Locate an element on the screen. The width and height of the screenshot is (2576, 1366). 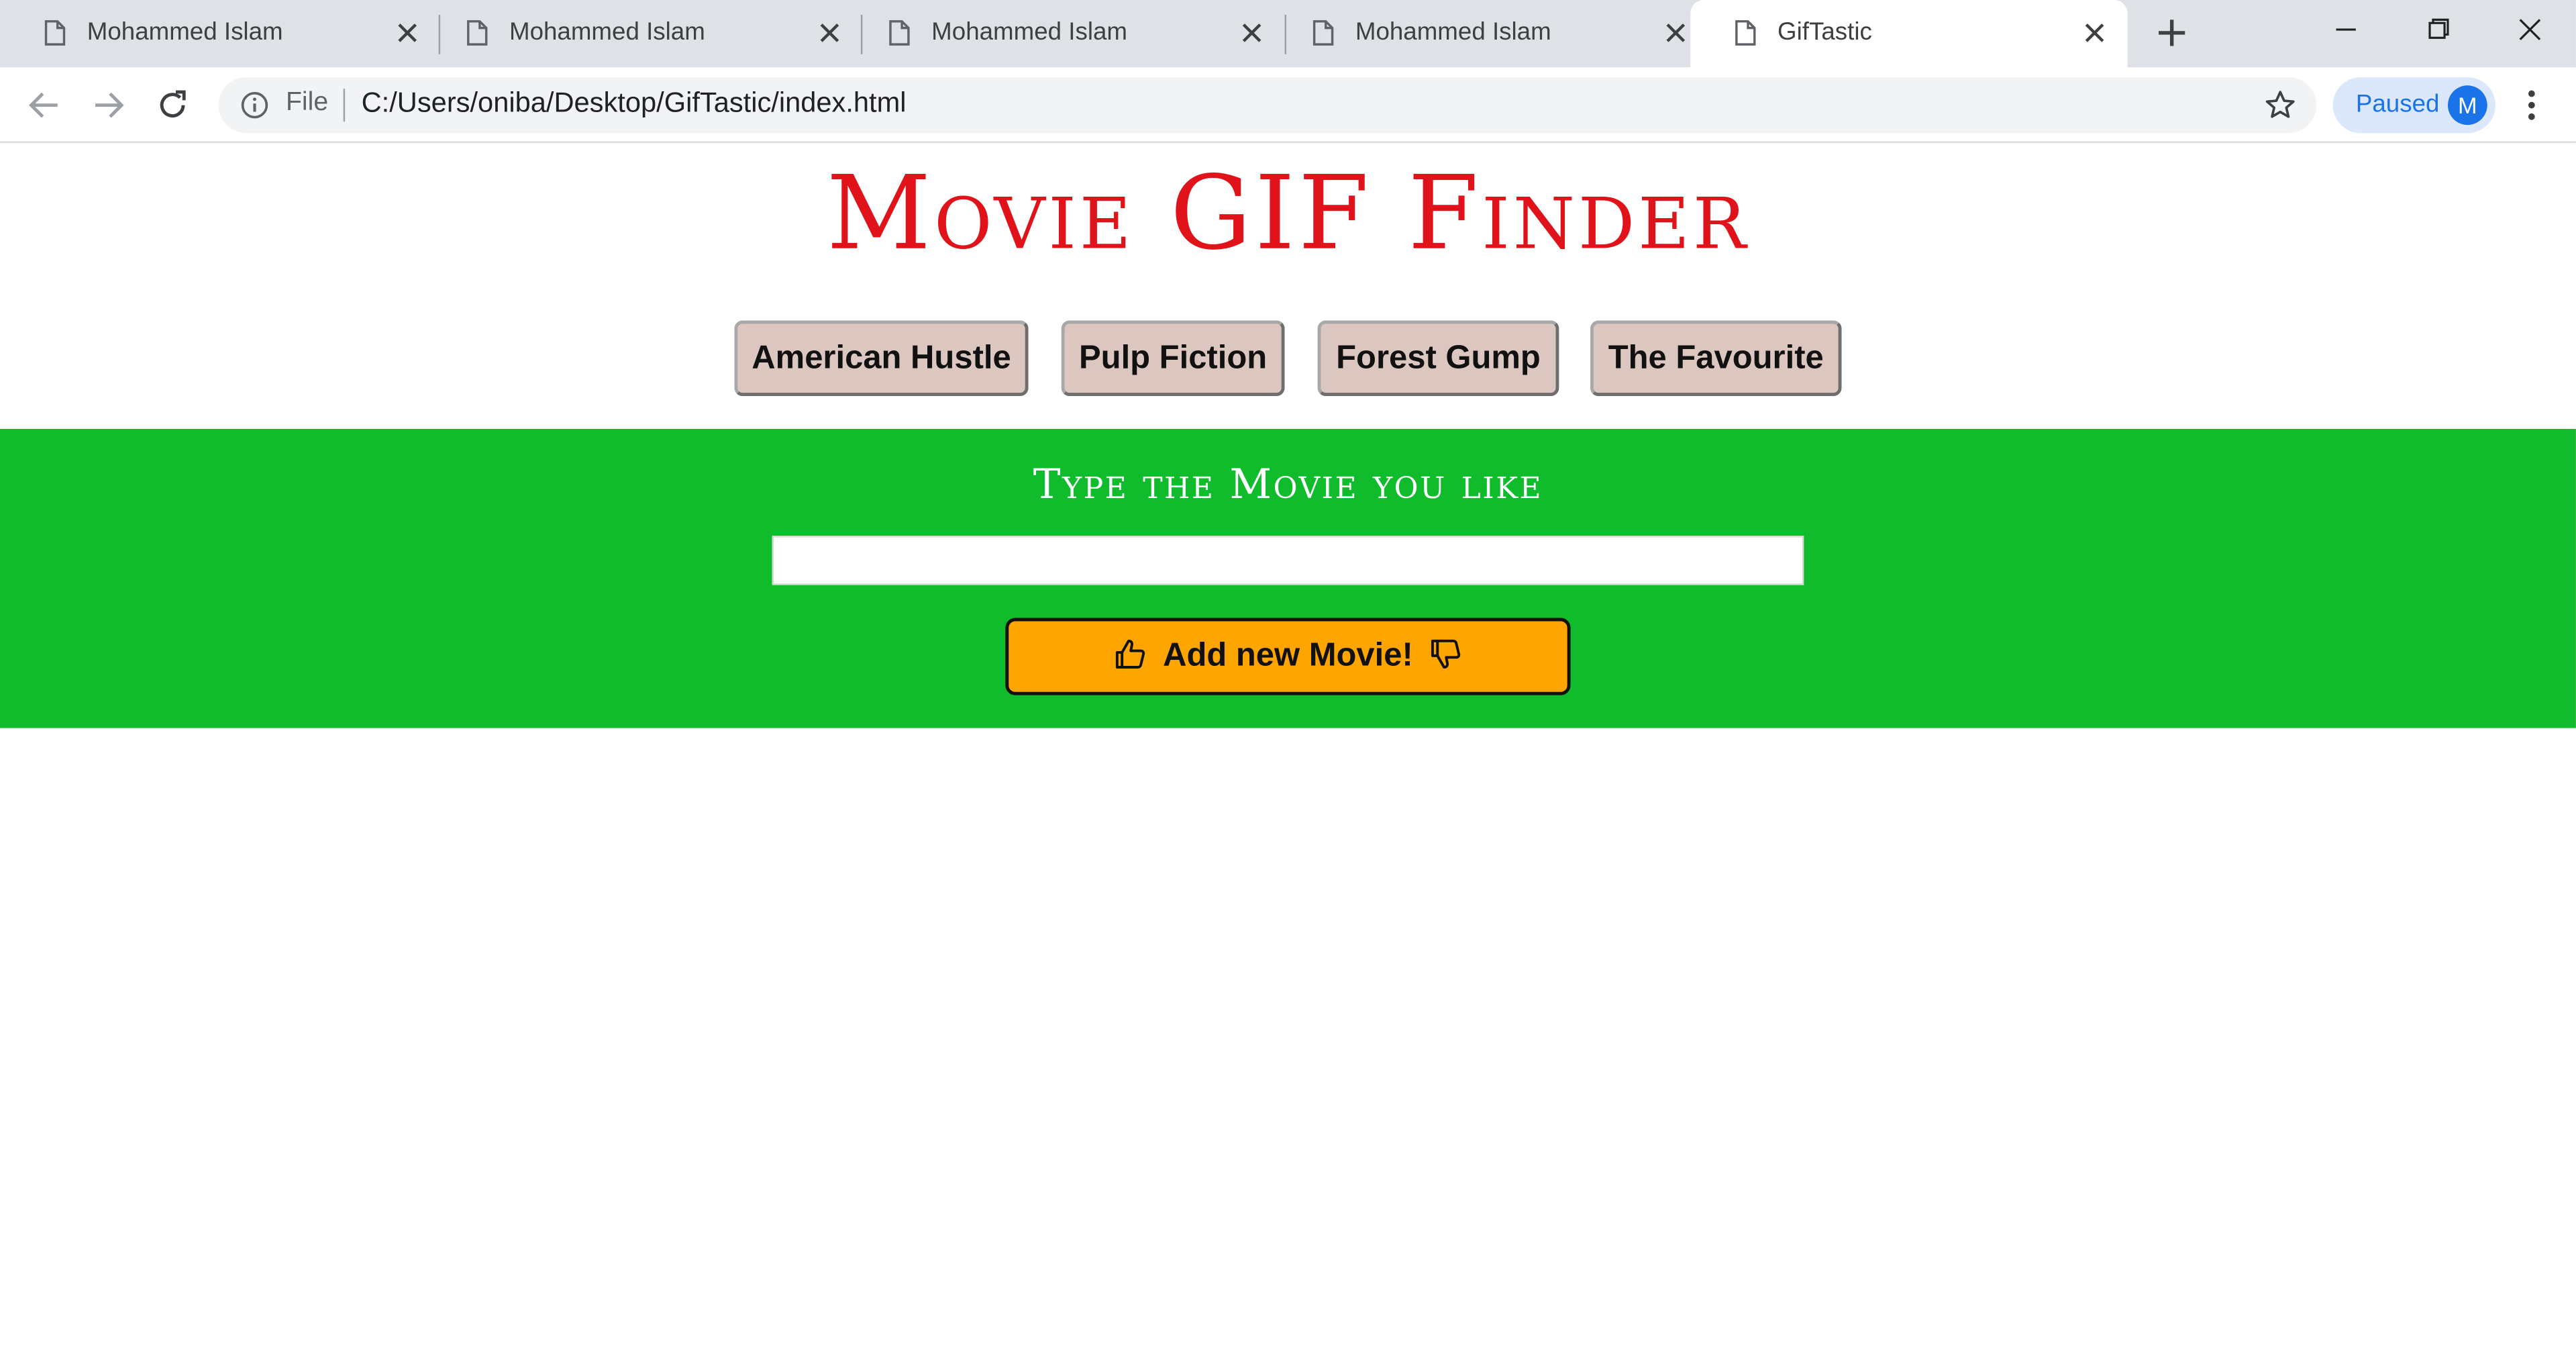
profile-button: Paused M is located at coordinates (2413, 105).